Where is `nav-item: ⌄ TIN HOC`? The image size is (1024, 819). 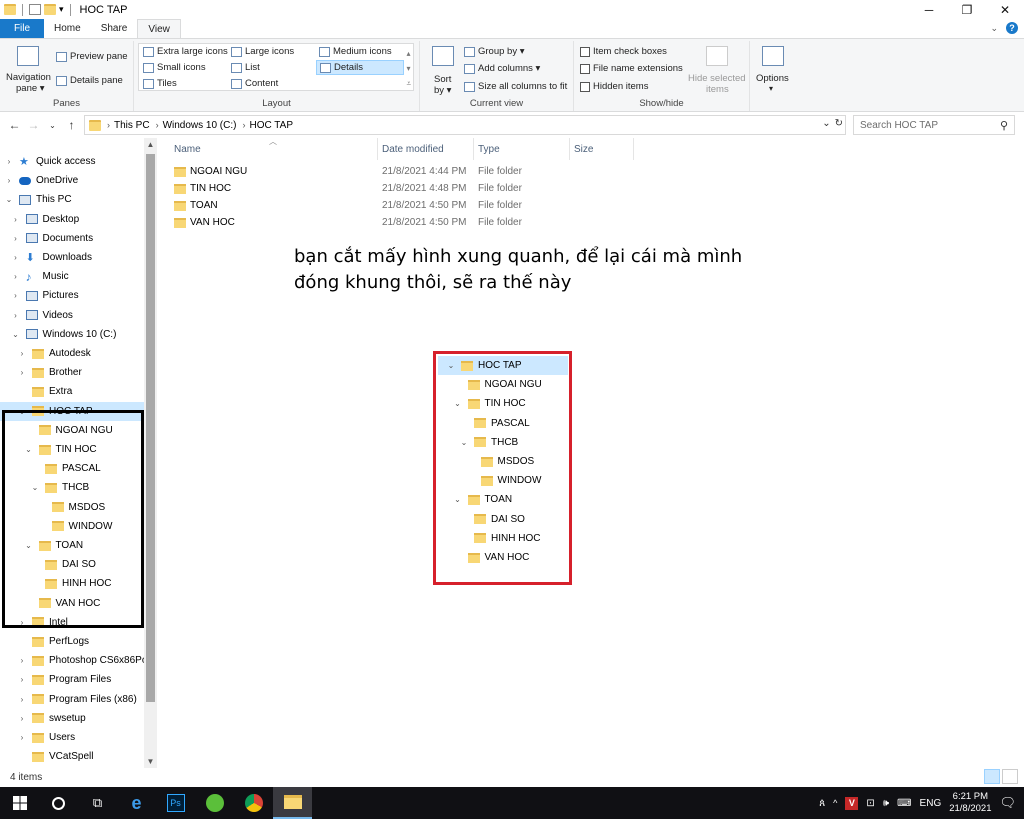
nav-item: ⌄ TIN HOC is located at coordinates (72, 449).